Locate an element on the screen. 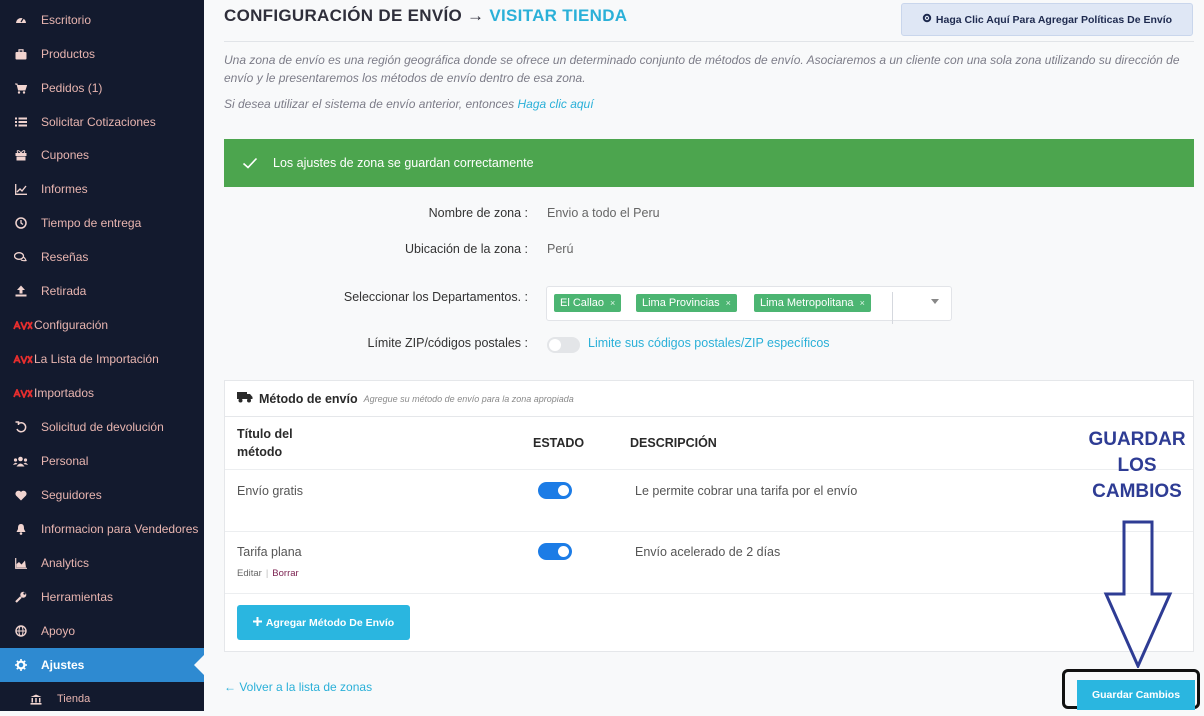  briefcase-icon is located at coordinates (20, 54).